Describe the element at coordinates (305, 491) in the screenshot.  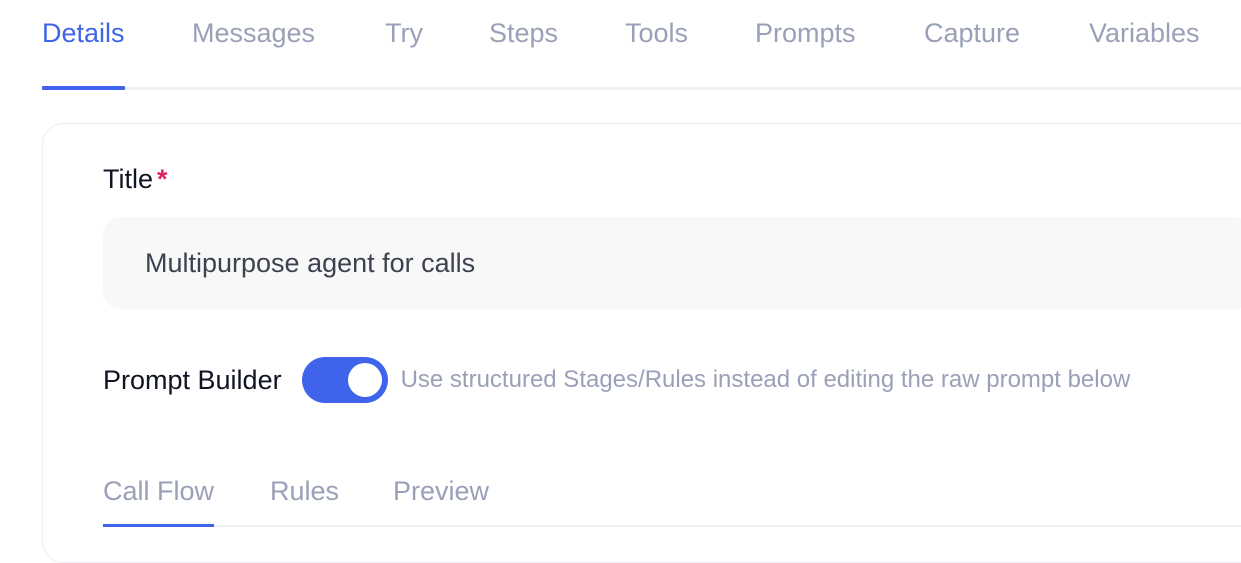
I see `subtab-rules-label: Rules` at that location.